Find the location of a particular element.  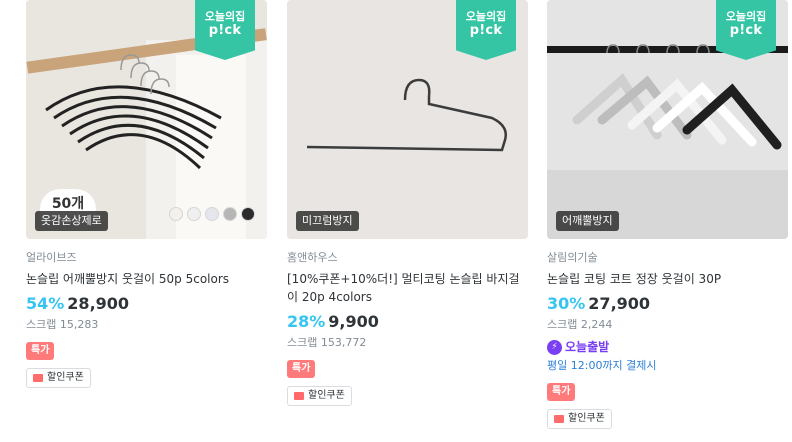

product-title: 논슬립 코팅 코트 정장 웃걸이 30P is located at coordinates (667, 279).